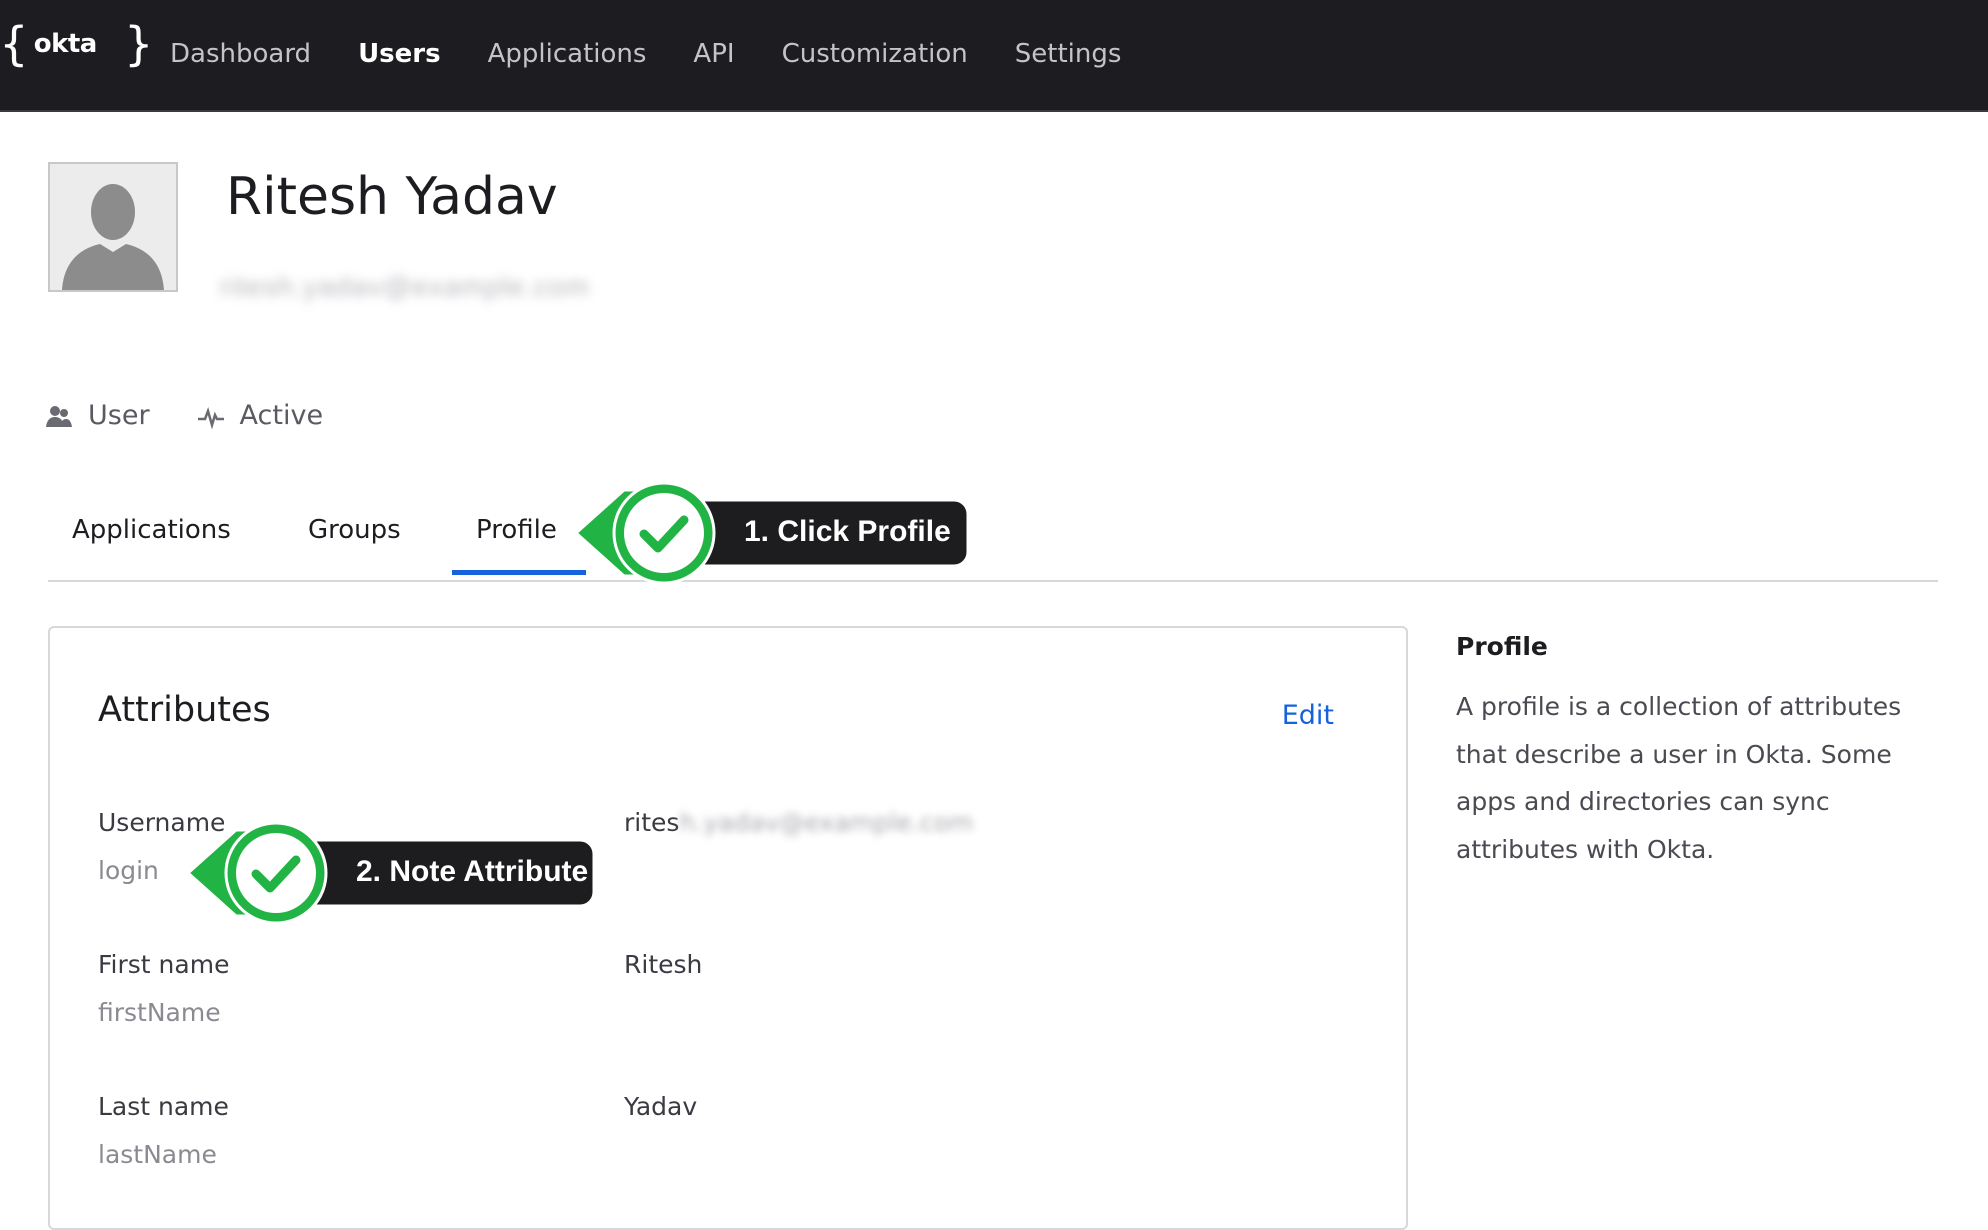  Describe the element at coordinates (472, 871) in the screenshot. I see `callout-label: 2. Note Attribute` at that location.